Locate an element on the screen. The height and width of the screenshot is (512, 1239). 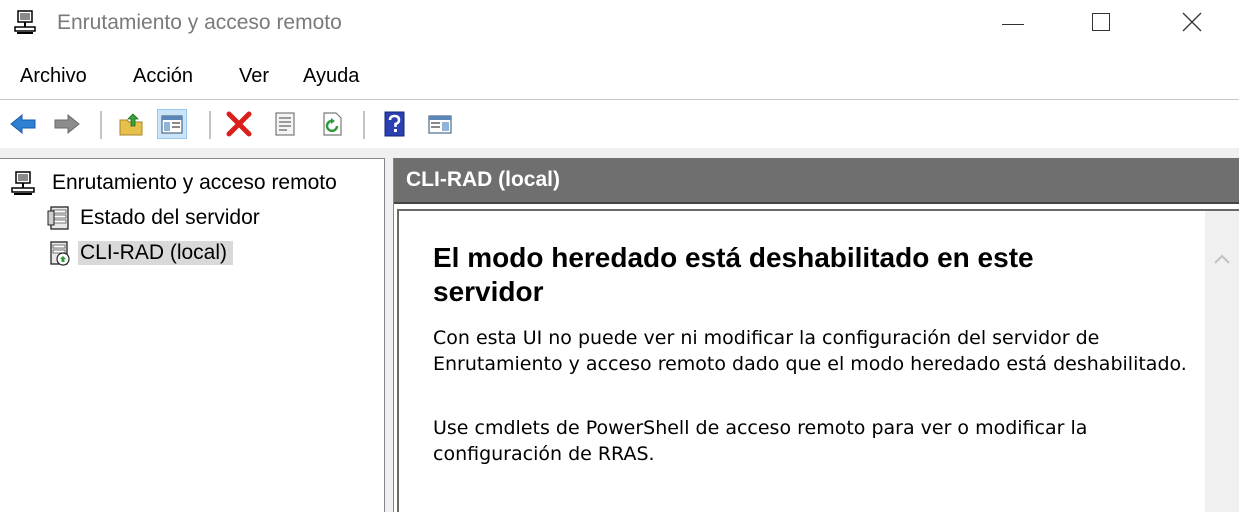
menu-accion: Acción is located at coordinates (163, 76).